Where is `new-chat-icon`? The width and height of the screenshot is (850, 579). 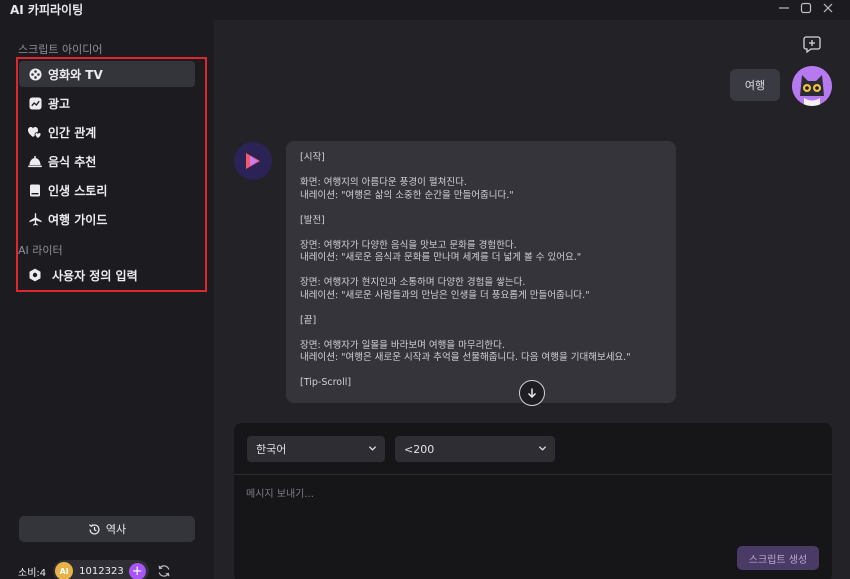 new-chat-icon is located at coordinates (812, 45).